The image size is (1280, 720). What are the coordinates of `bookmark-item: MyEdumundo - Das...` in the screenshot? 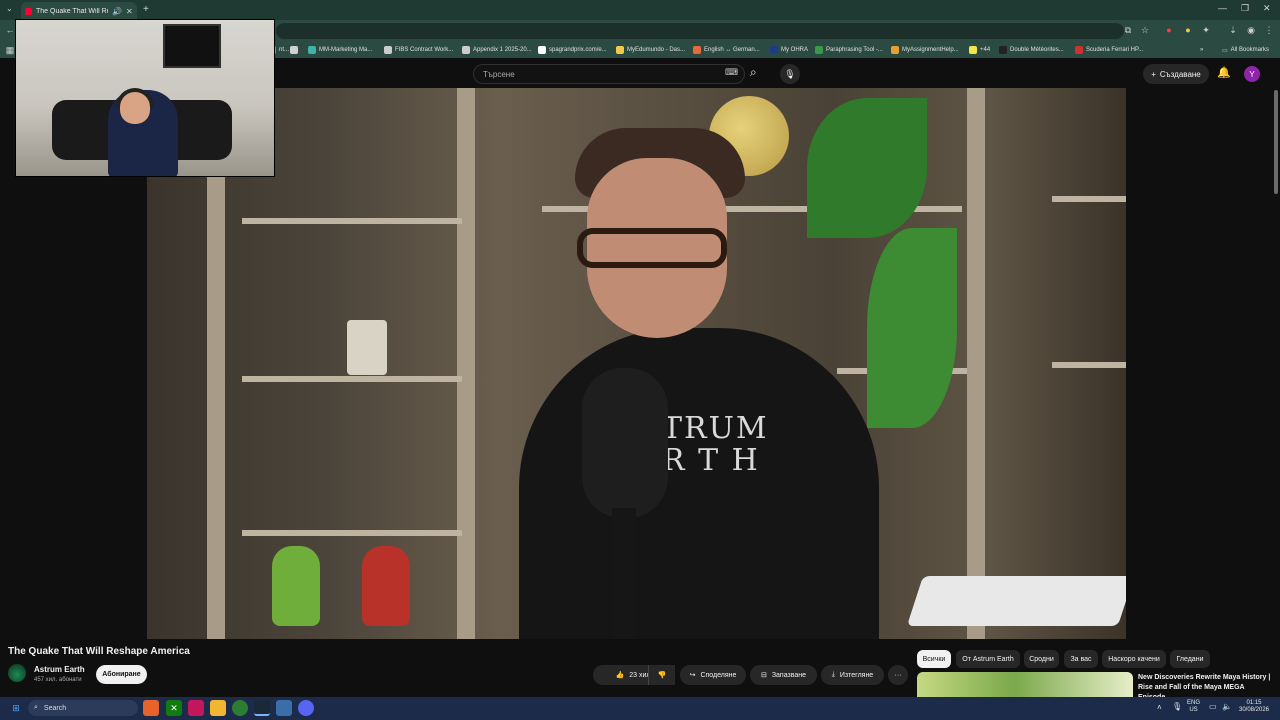 It's located at (650, 50).